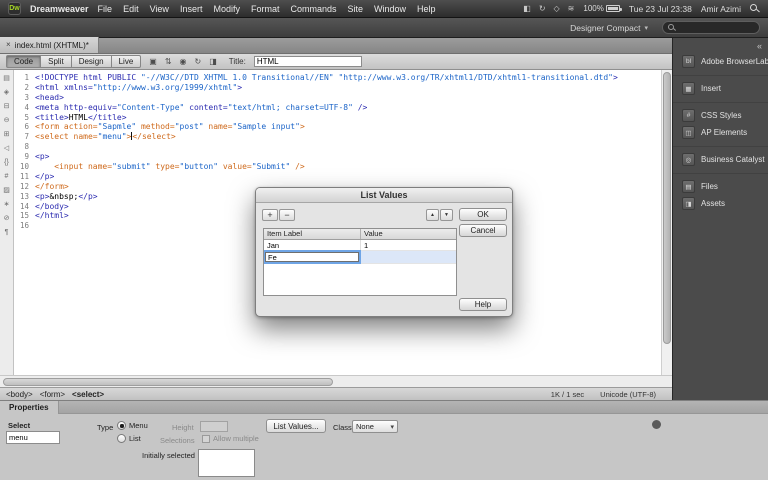  I want to click on preview-in-browser-icon: ◉, so click(183, 61).